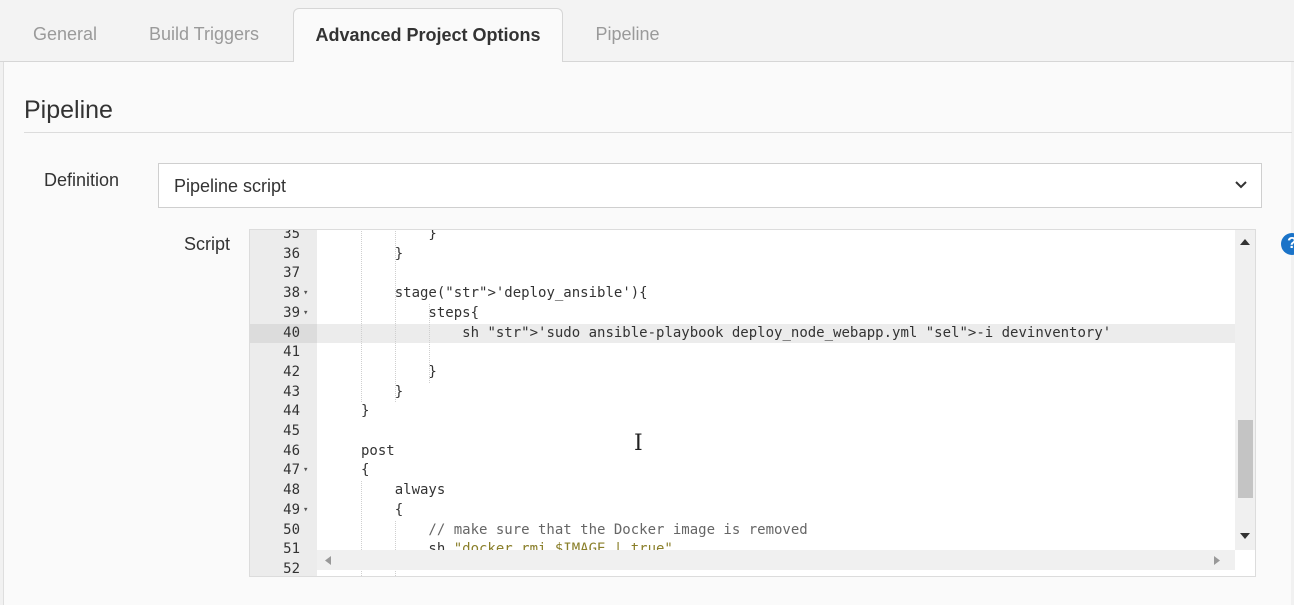 Image resolution: width=1294 pixels, height=605 pixels. Describe the element at coordinates (207, 244) in the screenshot. I see `script-label: Script` at that location.